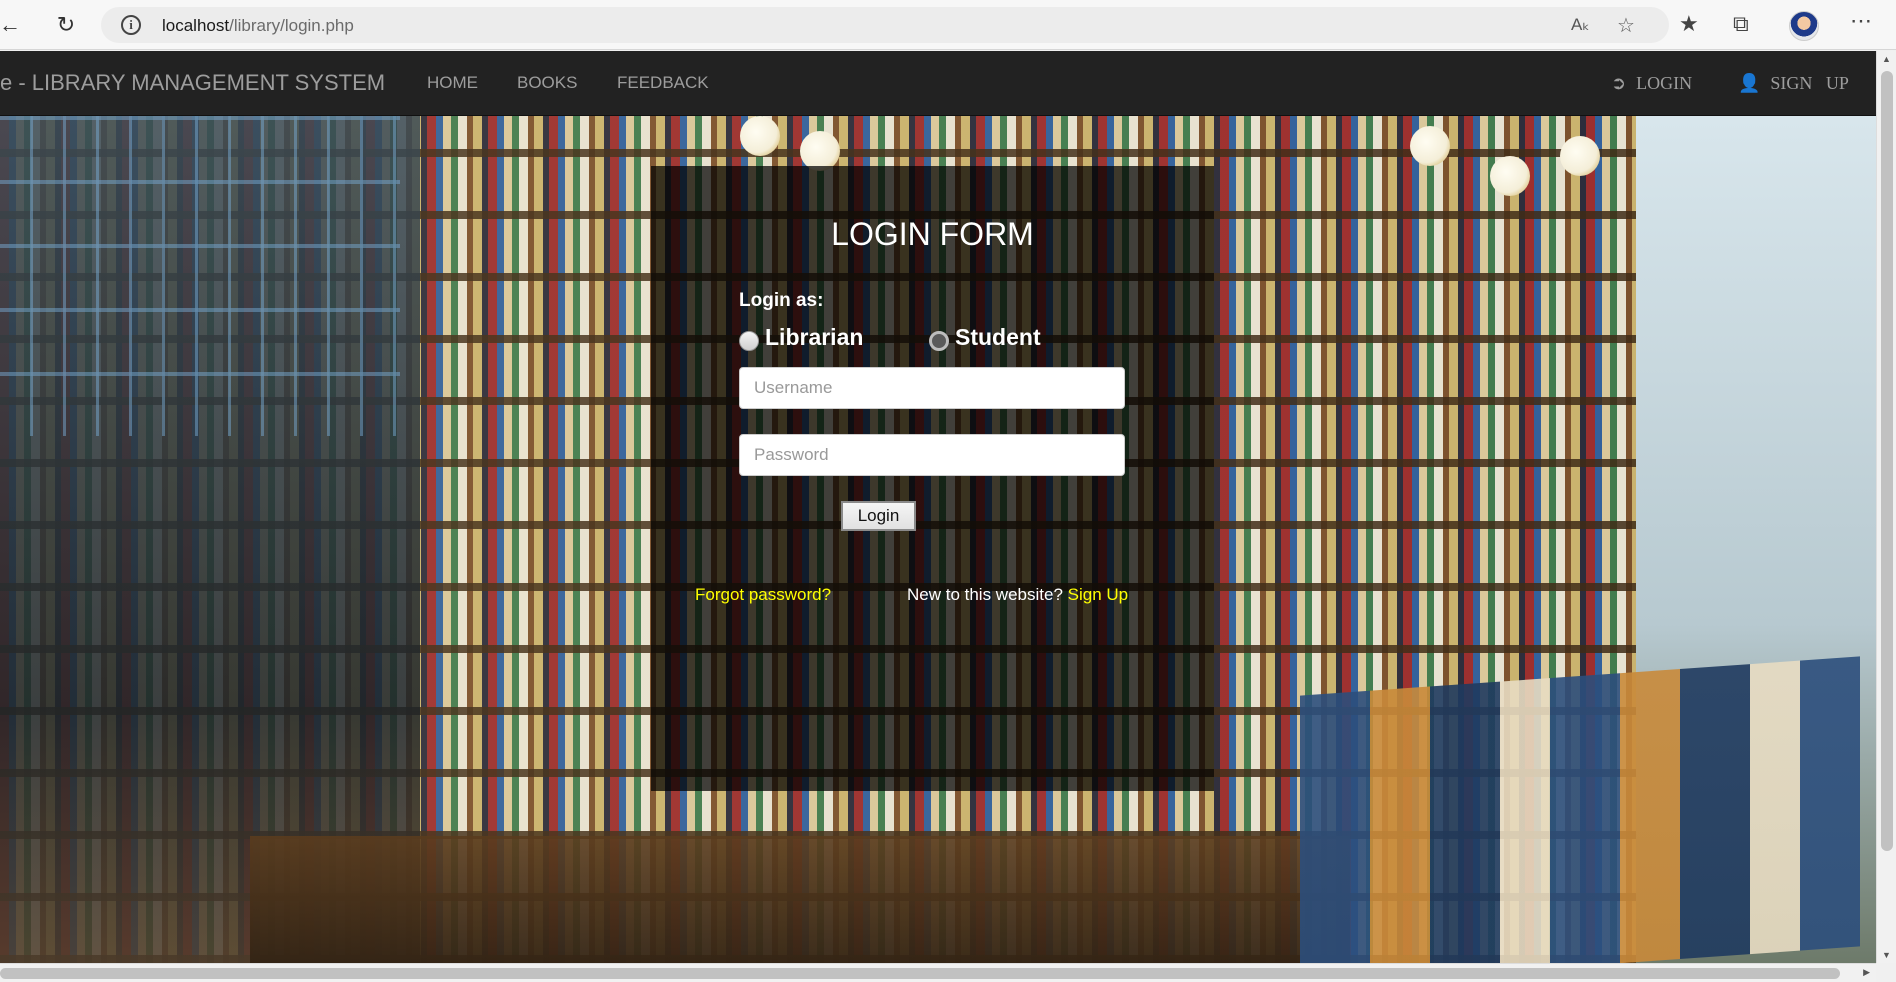  Describe the element at coordinates (452, 83) in the screenshot. I see `nav-home: HOME` at that location.